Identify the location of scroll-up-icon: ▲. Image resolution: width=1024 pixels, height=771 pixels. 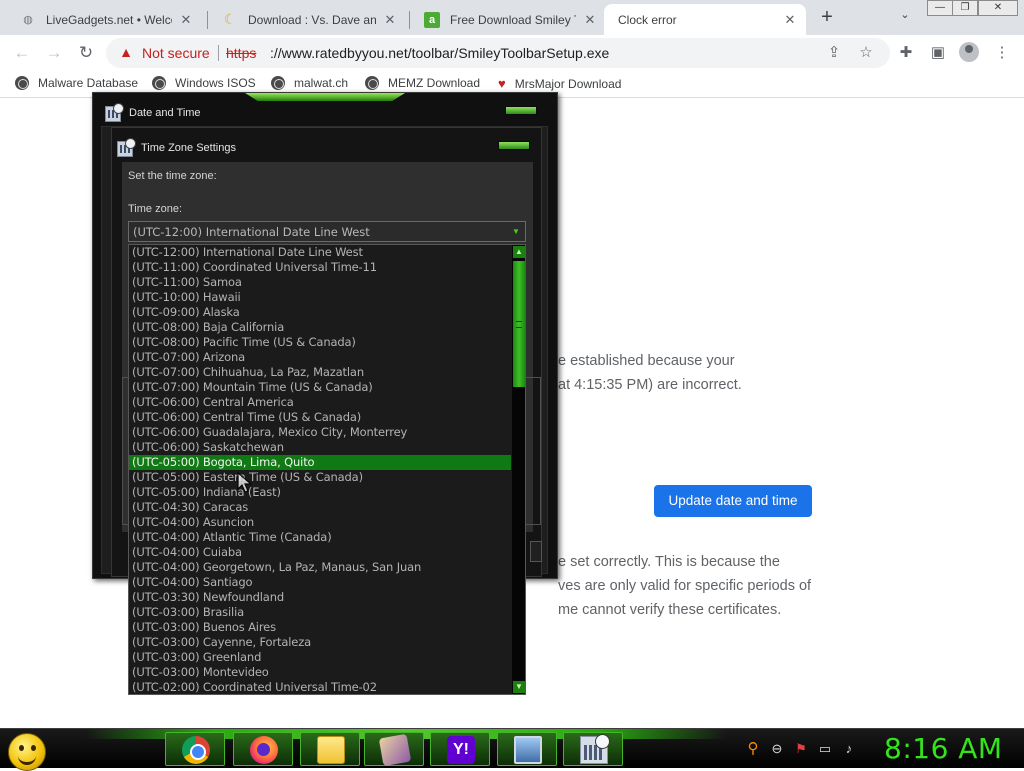
(519, 252).